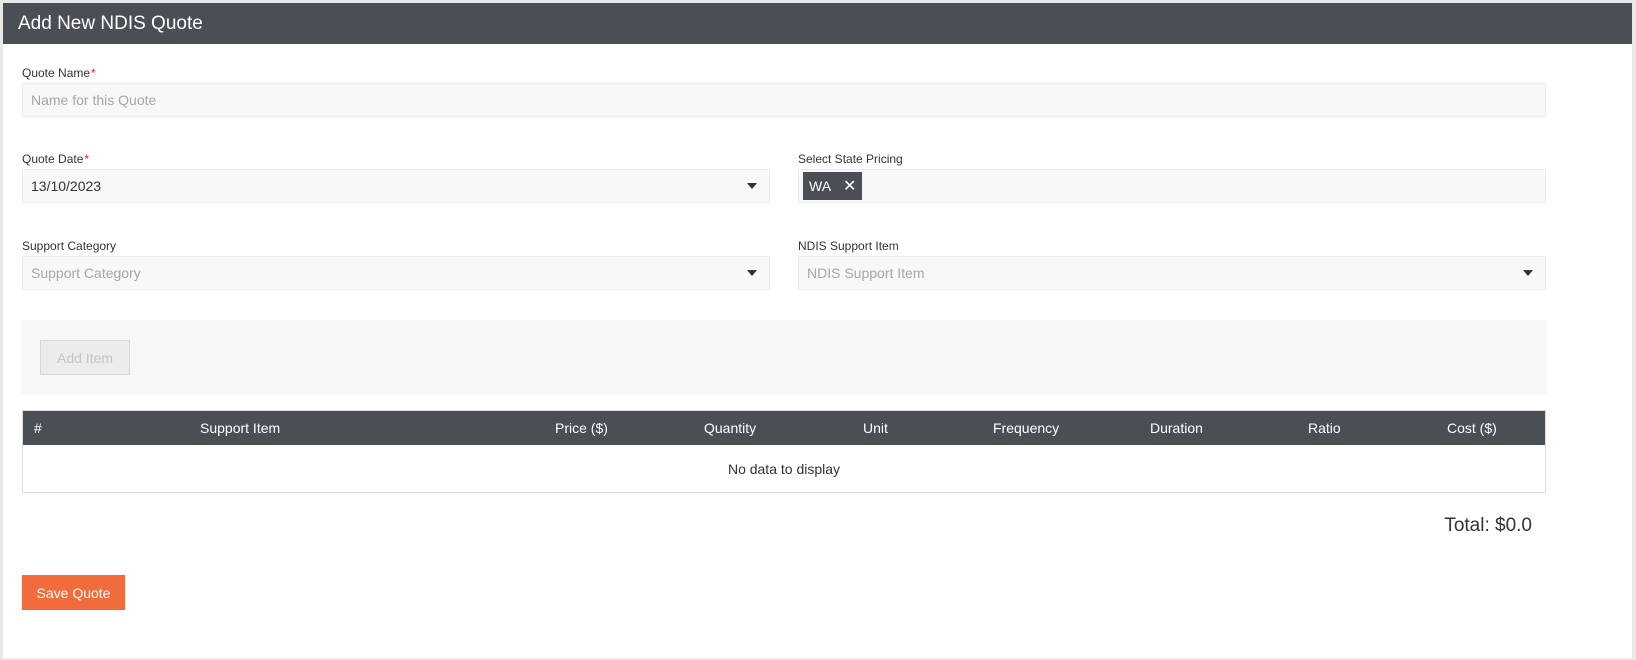 This screenshot has height=660, width=1636. Describe the element at coordinates (86, 273) in the screenshot. I see `support-category-placeholder: Support Category` at that location.